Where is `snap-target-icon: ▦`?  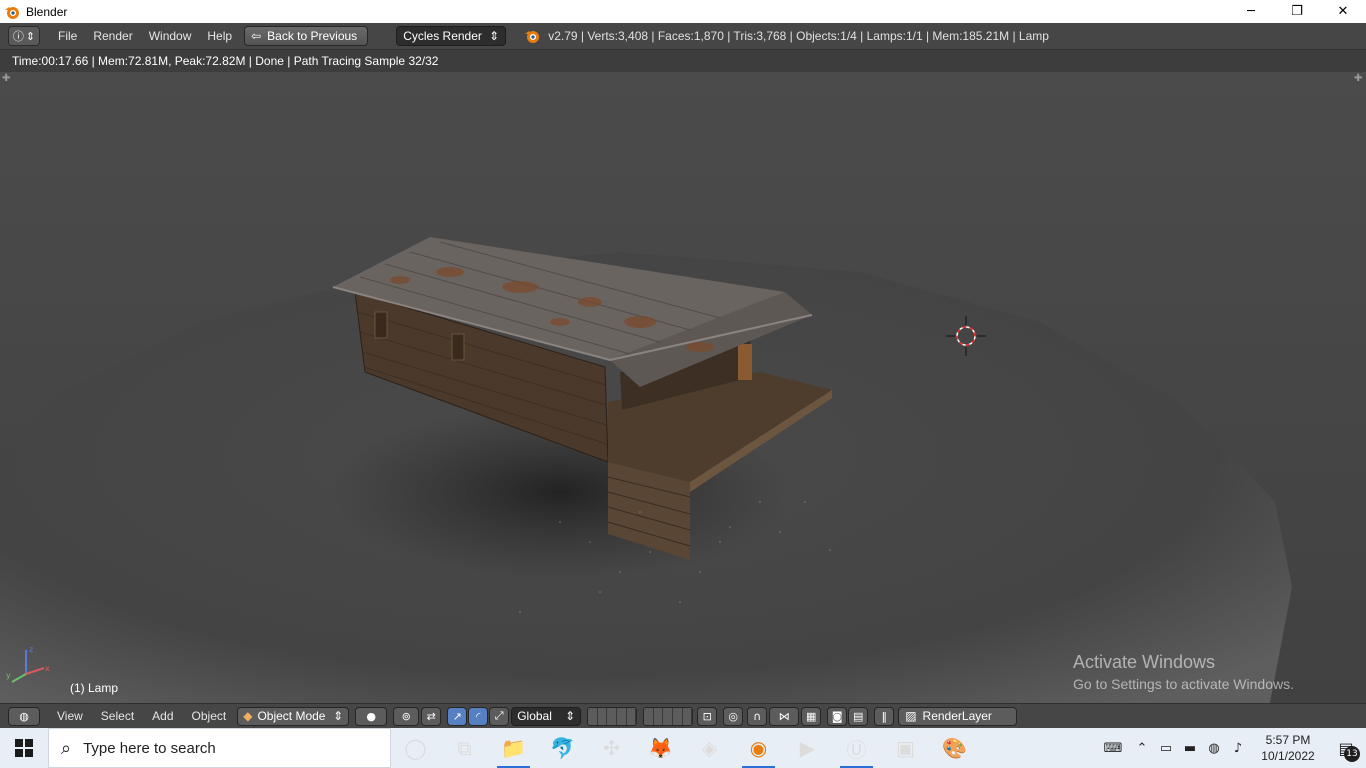
snap-target-icon: ▦ is located at coordinates (811, 716).